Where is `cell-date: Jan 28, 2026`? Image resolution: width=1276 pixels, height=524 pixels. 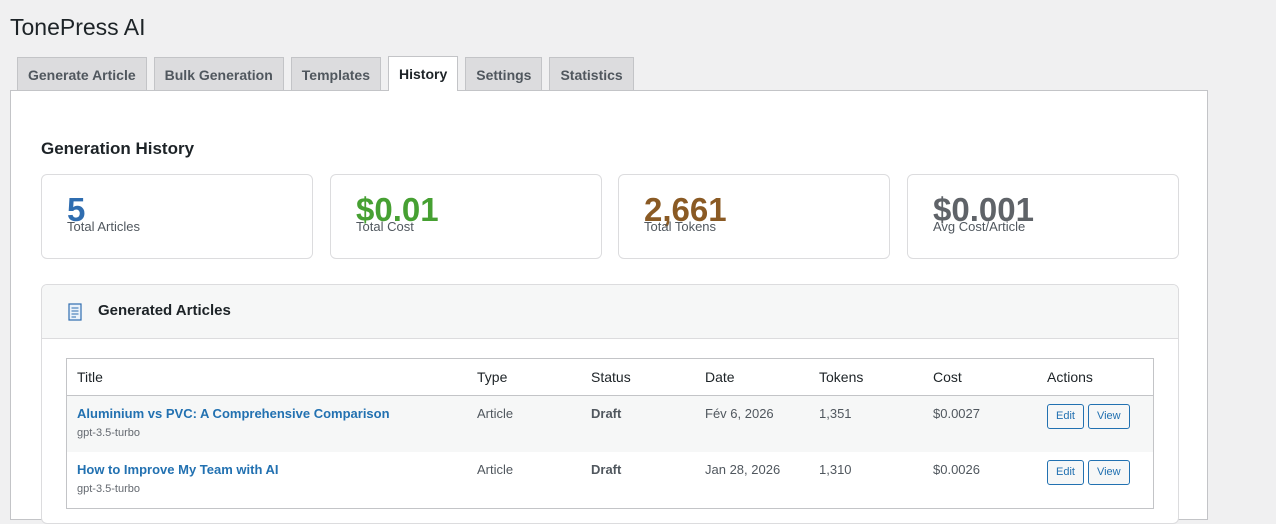 cell-date: Jan 28, 2026 is located at coordinates (752, 480).